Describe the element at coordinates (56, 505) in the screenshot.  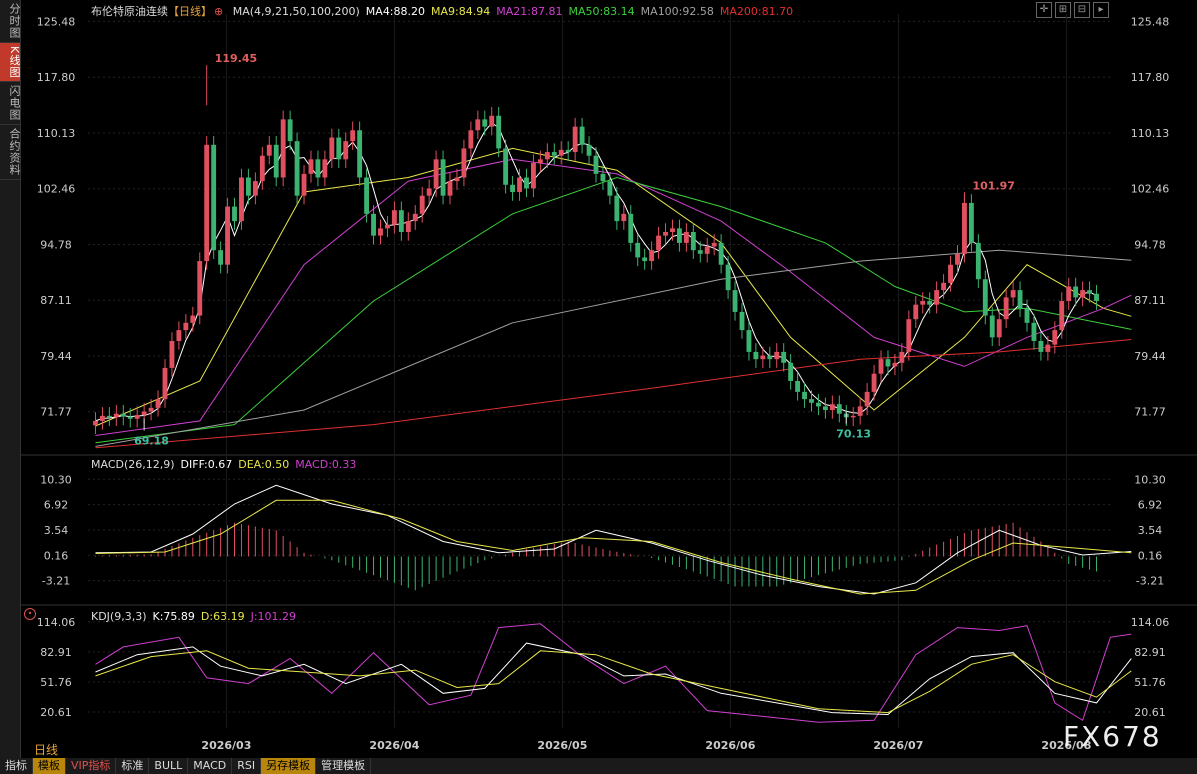
I see `axis-tick-left: 6.92` at that location.